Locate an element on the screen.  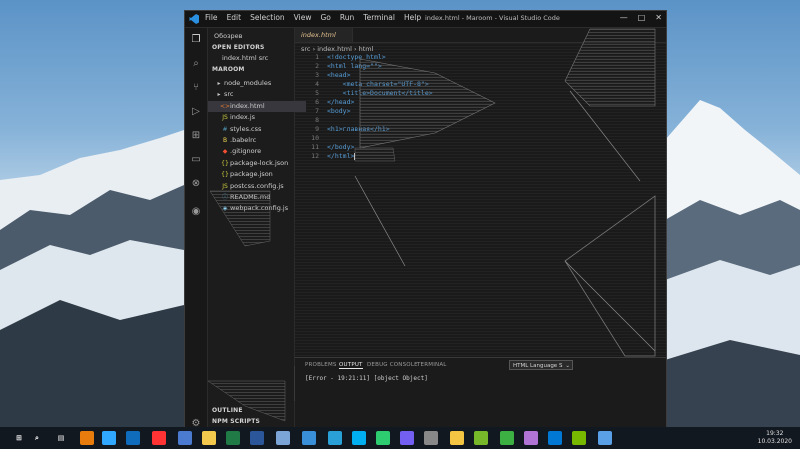
blender-icon is located at coordinates (87, 438).